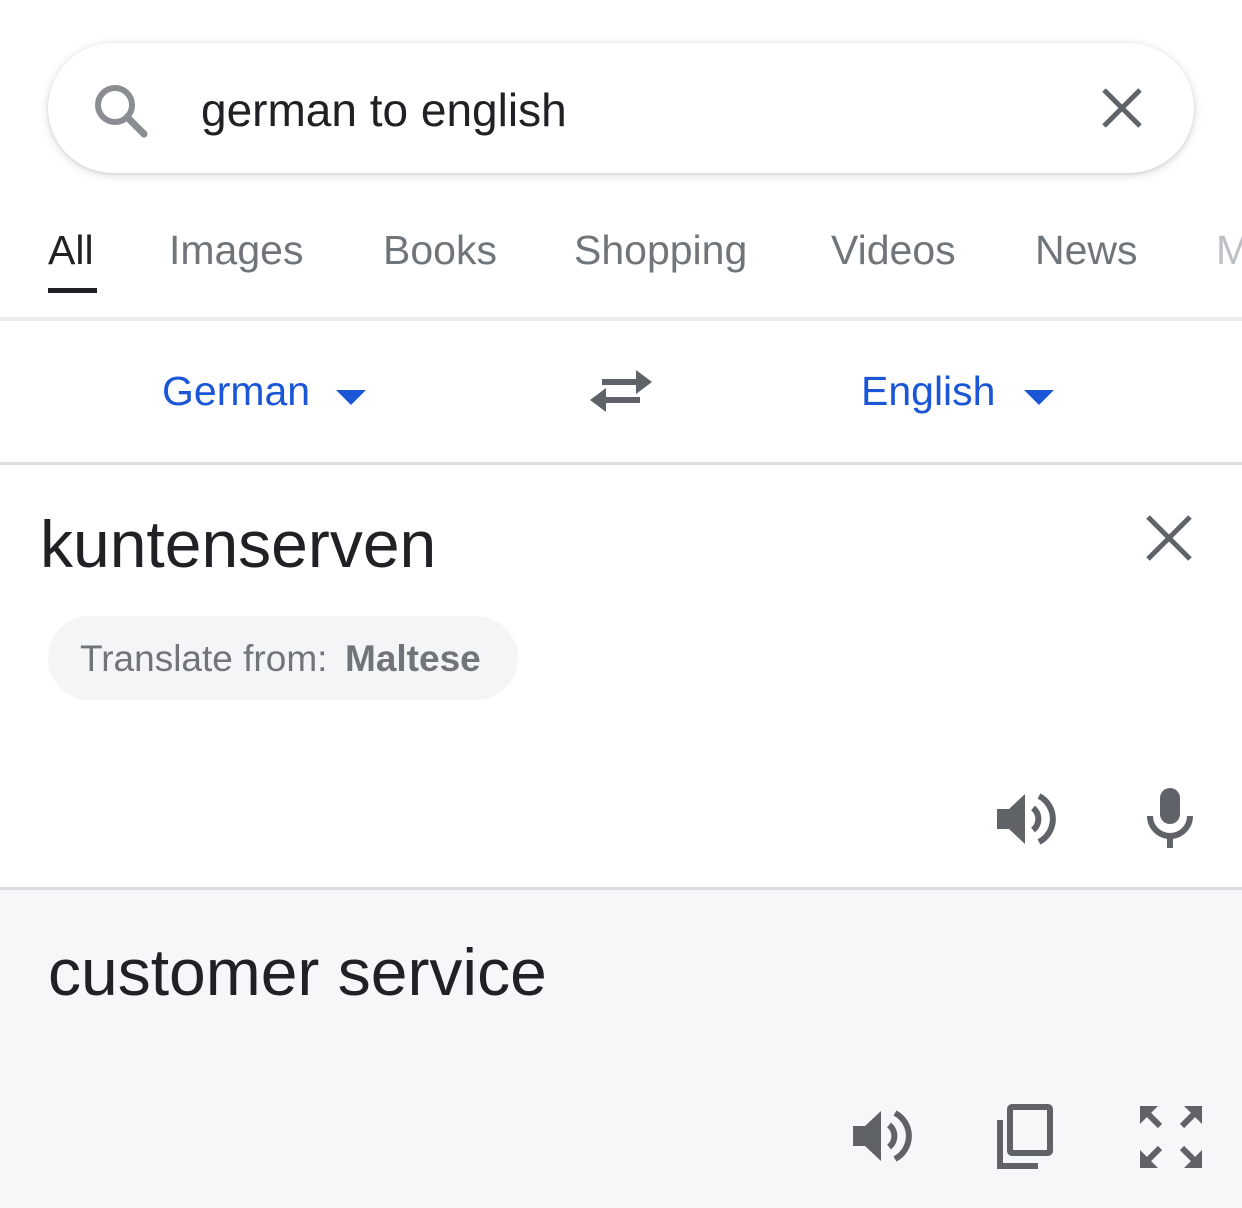  I want to click on translation-result-text: customer service, so click(297, 972).